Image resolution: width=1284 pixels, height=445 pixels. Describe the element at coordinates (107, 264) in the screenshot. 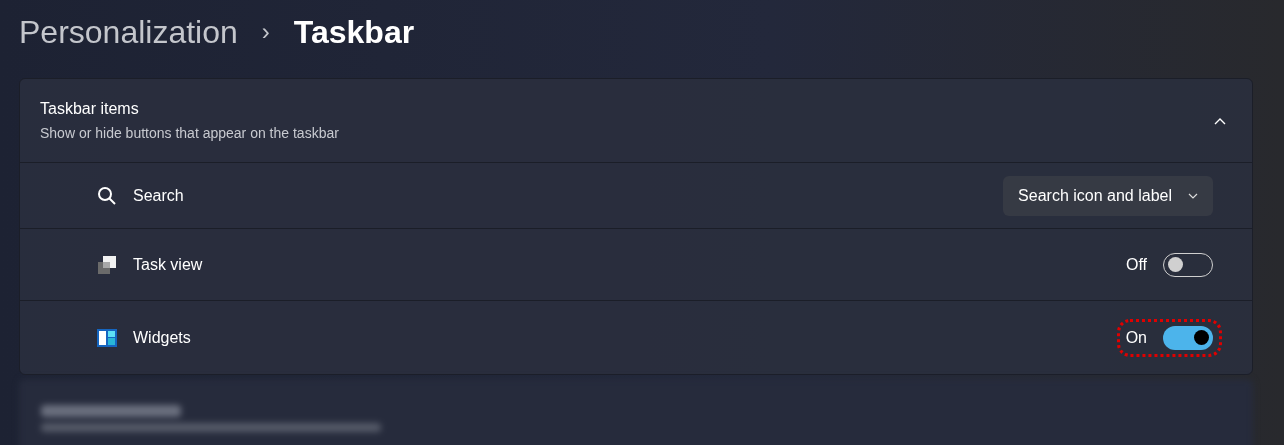

I see `overlapping-squares-icon` at that location.